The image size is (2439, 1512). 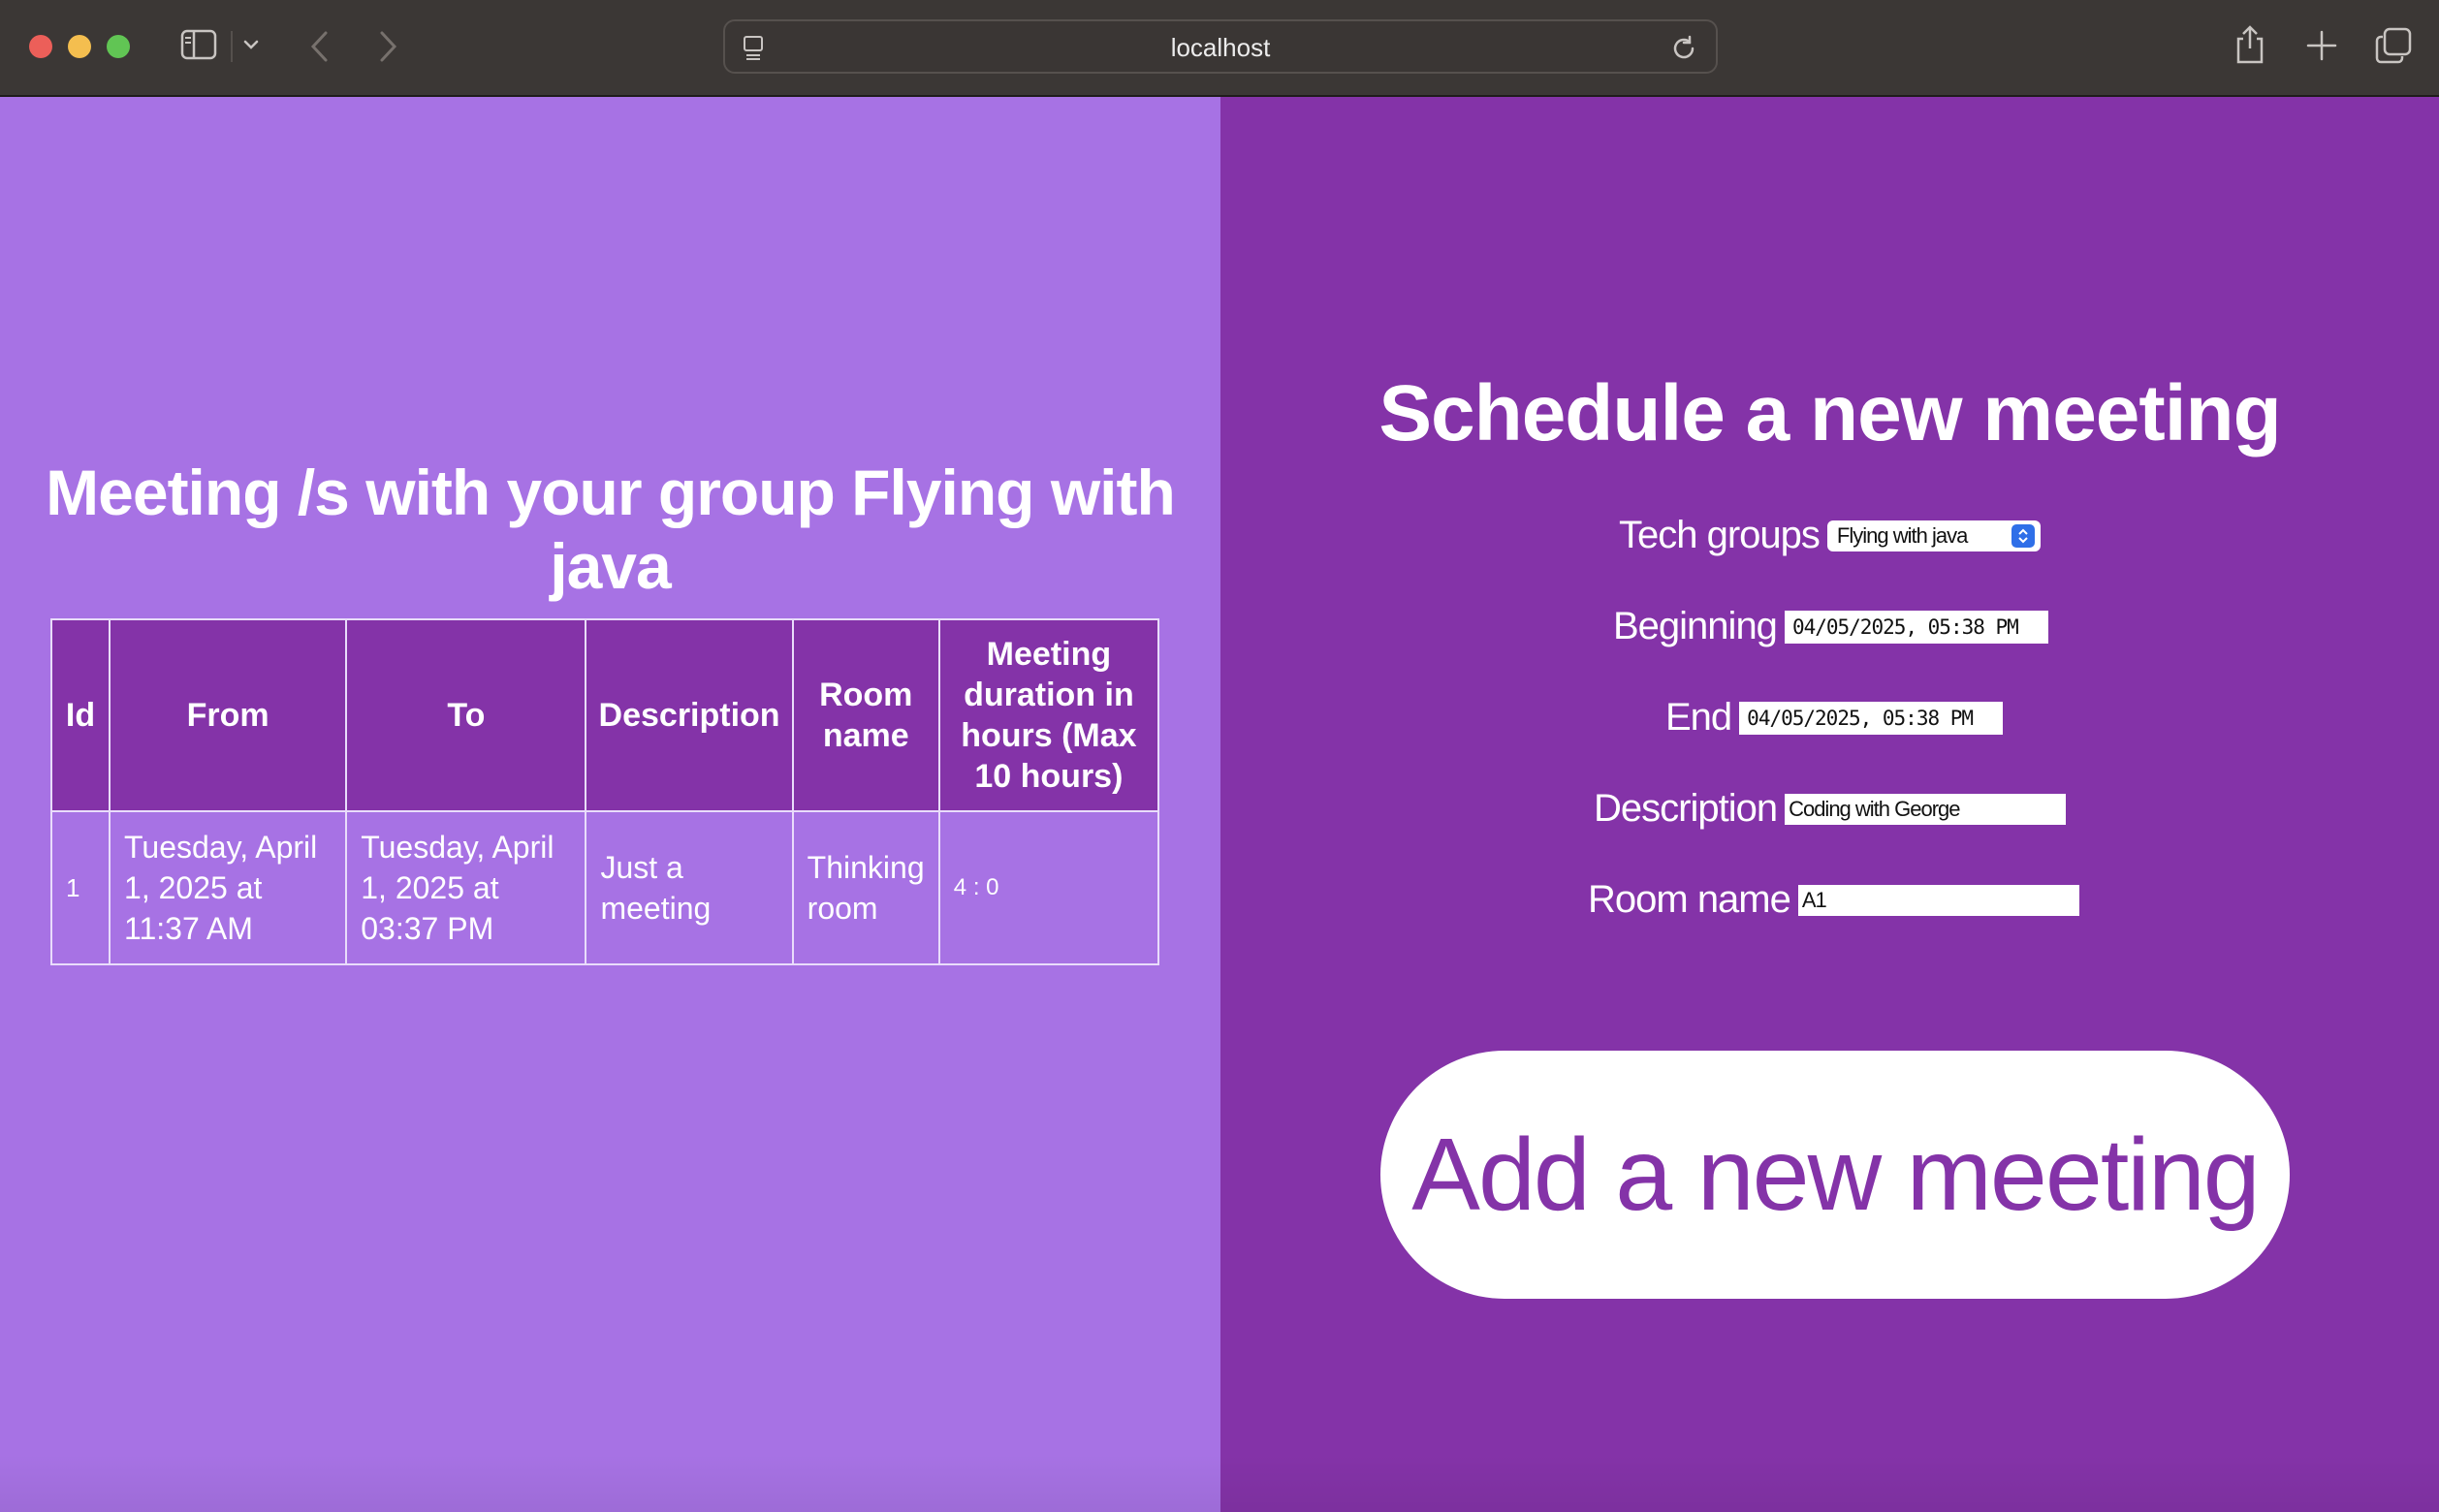 What do you see at coordinates (388, 47) in the screenshot?
I see `forward-arrow-icon` at bounding box center [388, 47].